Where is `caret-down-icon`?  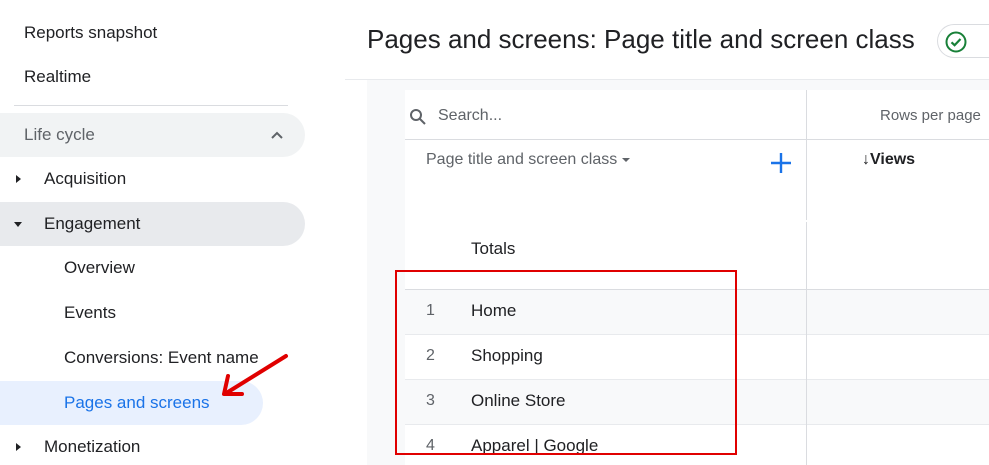 caret-down-icon is located at coordinates (18, 224).